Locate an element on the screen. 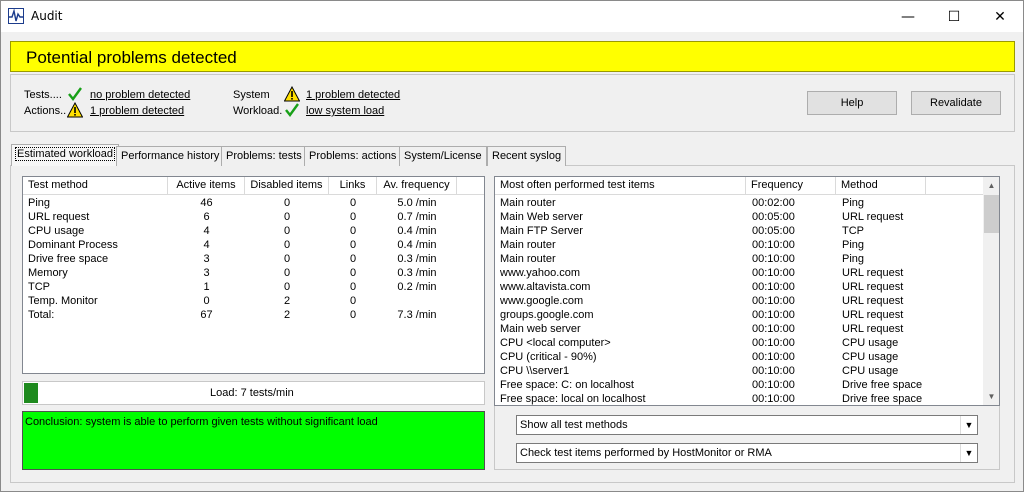 This screenshot has width=1024, height=492. minimize-button: — is located at coordinates (908, 16).